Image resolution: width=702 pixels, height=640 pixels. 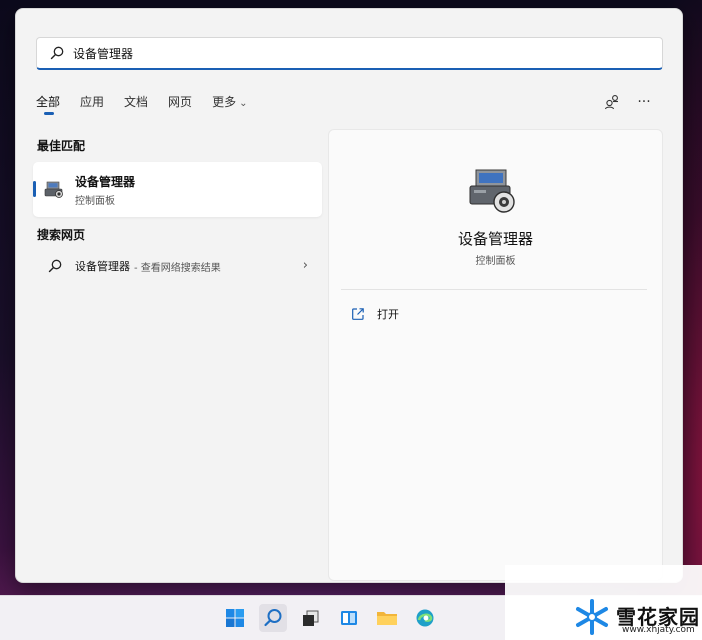 What do you see at coordinates (151, 105) in the screenshot?
I see `filter-tabs: 全部 应用 文档 网页 更多 ⌄` at bounding box center [151, 105].